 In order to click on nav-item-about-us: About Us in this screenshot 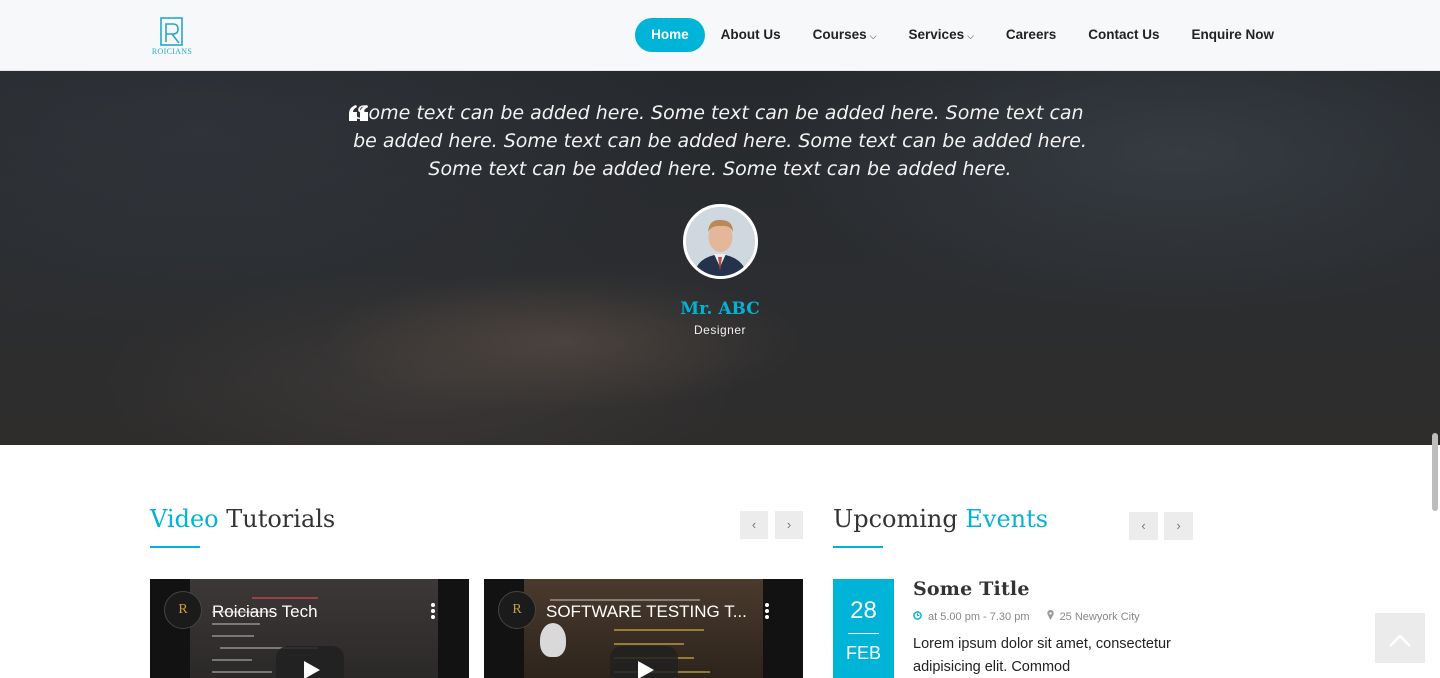, I will do `click(751, 35)`.